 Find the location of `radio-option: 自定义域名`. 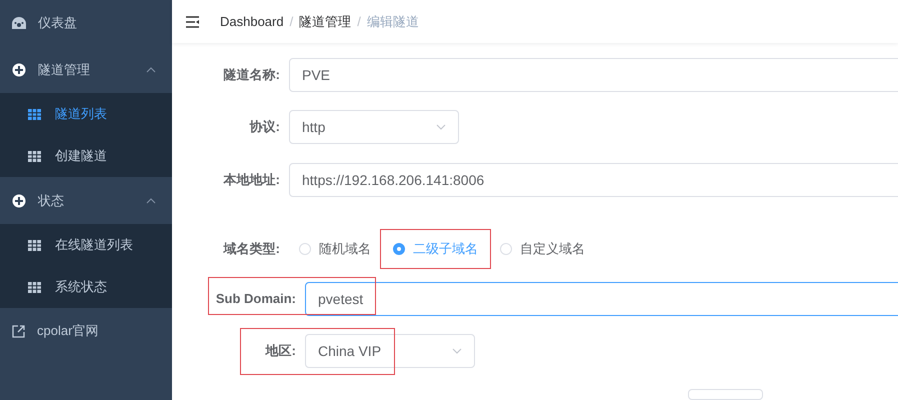

radio-option: 自定义域名 is located at coordinates (542, 249).